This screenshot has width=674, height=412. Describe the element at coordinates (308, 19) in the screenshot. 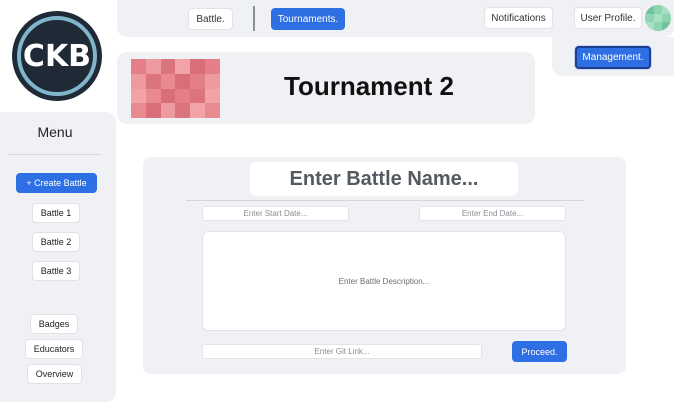

I see `tab-tournaments: Tournaments.` at that location.